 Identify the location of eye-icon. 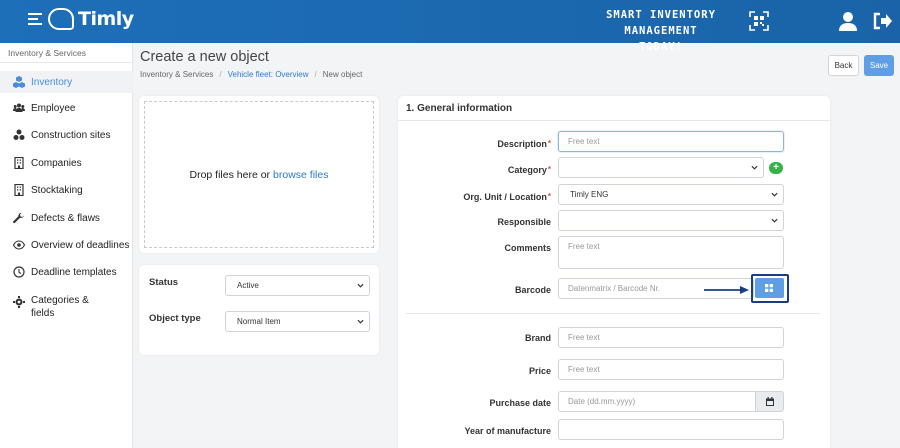
(19, 245).